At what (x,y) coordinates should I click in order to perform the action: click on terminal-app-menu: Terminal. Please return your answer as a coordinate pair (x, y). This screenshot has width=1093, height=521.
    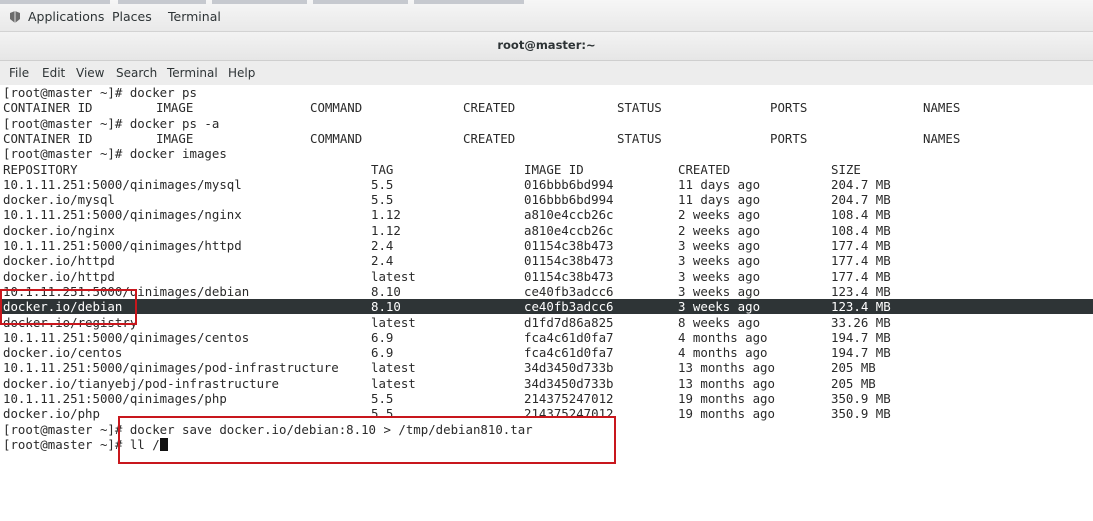
    Looking at the image, I should click on (194, 16).